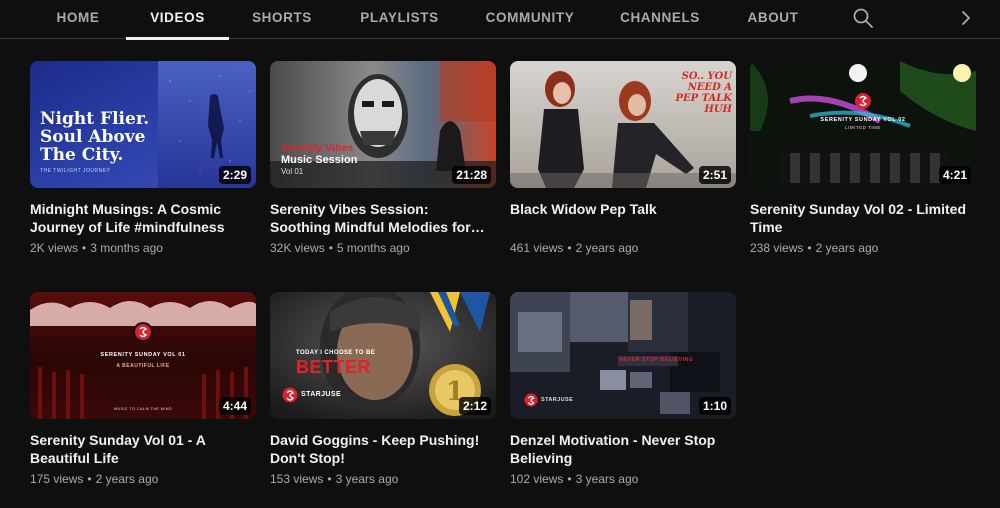 This screenshot has height=508, width=1000. What do you see at coordinates (703, 93) in the screenshot?
I see `thumbnail-text: SO.. YOU NEED A PEP TALK HUH` at bounding box center [703, 93].